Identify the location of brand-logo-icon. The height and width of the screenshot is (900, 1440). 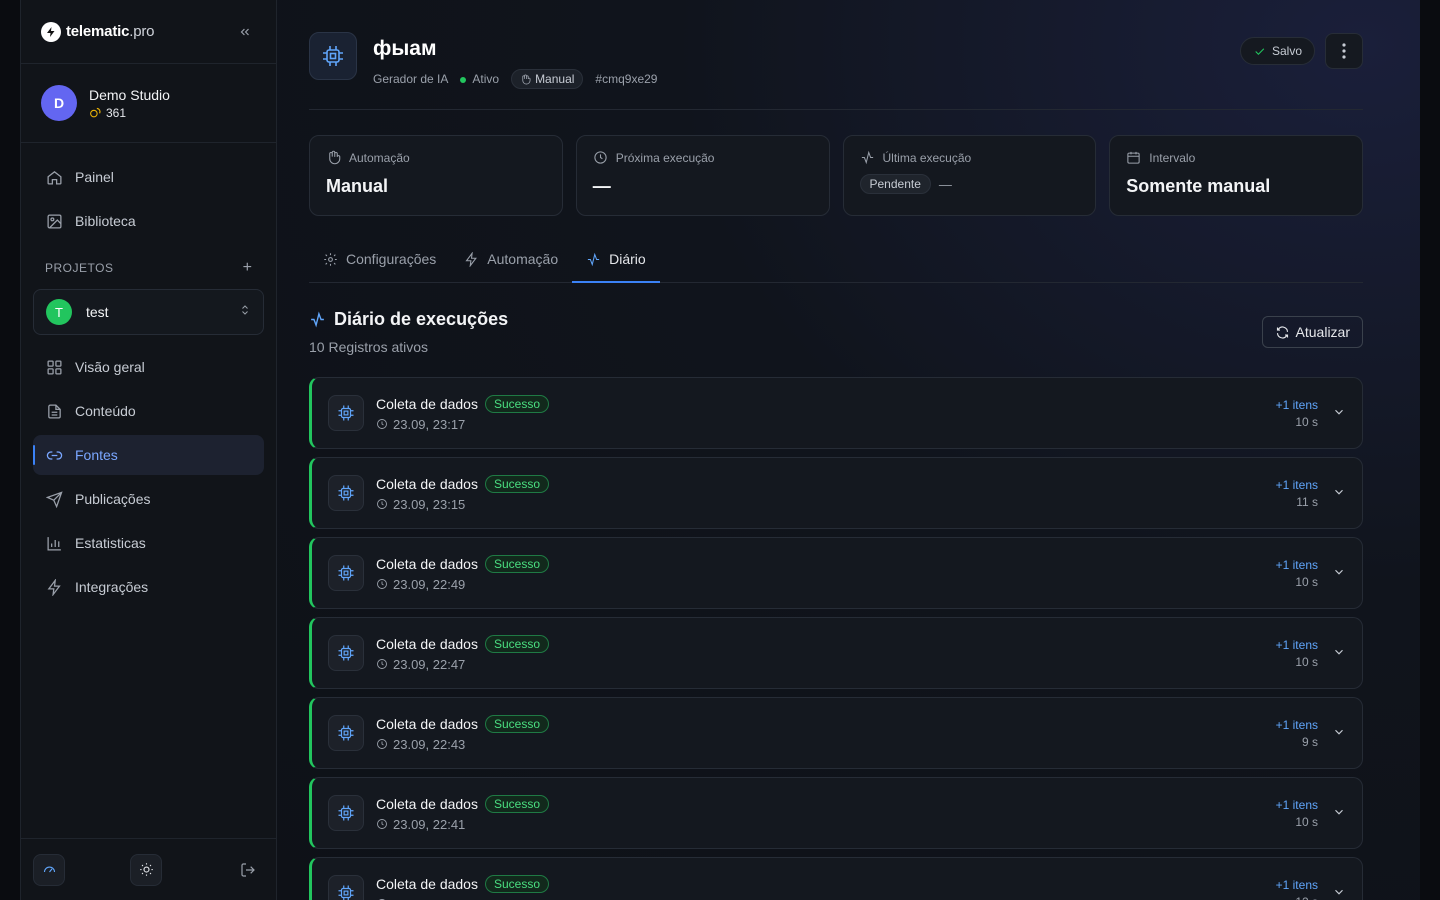
(51, 31).